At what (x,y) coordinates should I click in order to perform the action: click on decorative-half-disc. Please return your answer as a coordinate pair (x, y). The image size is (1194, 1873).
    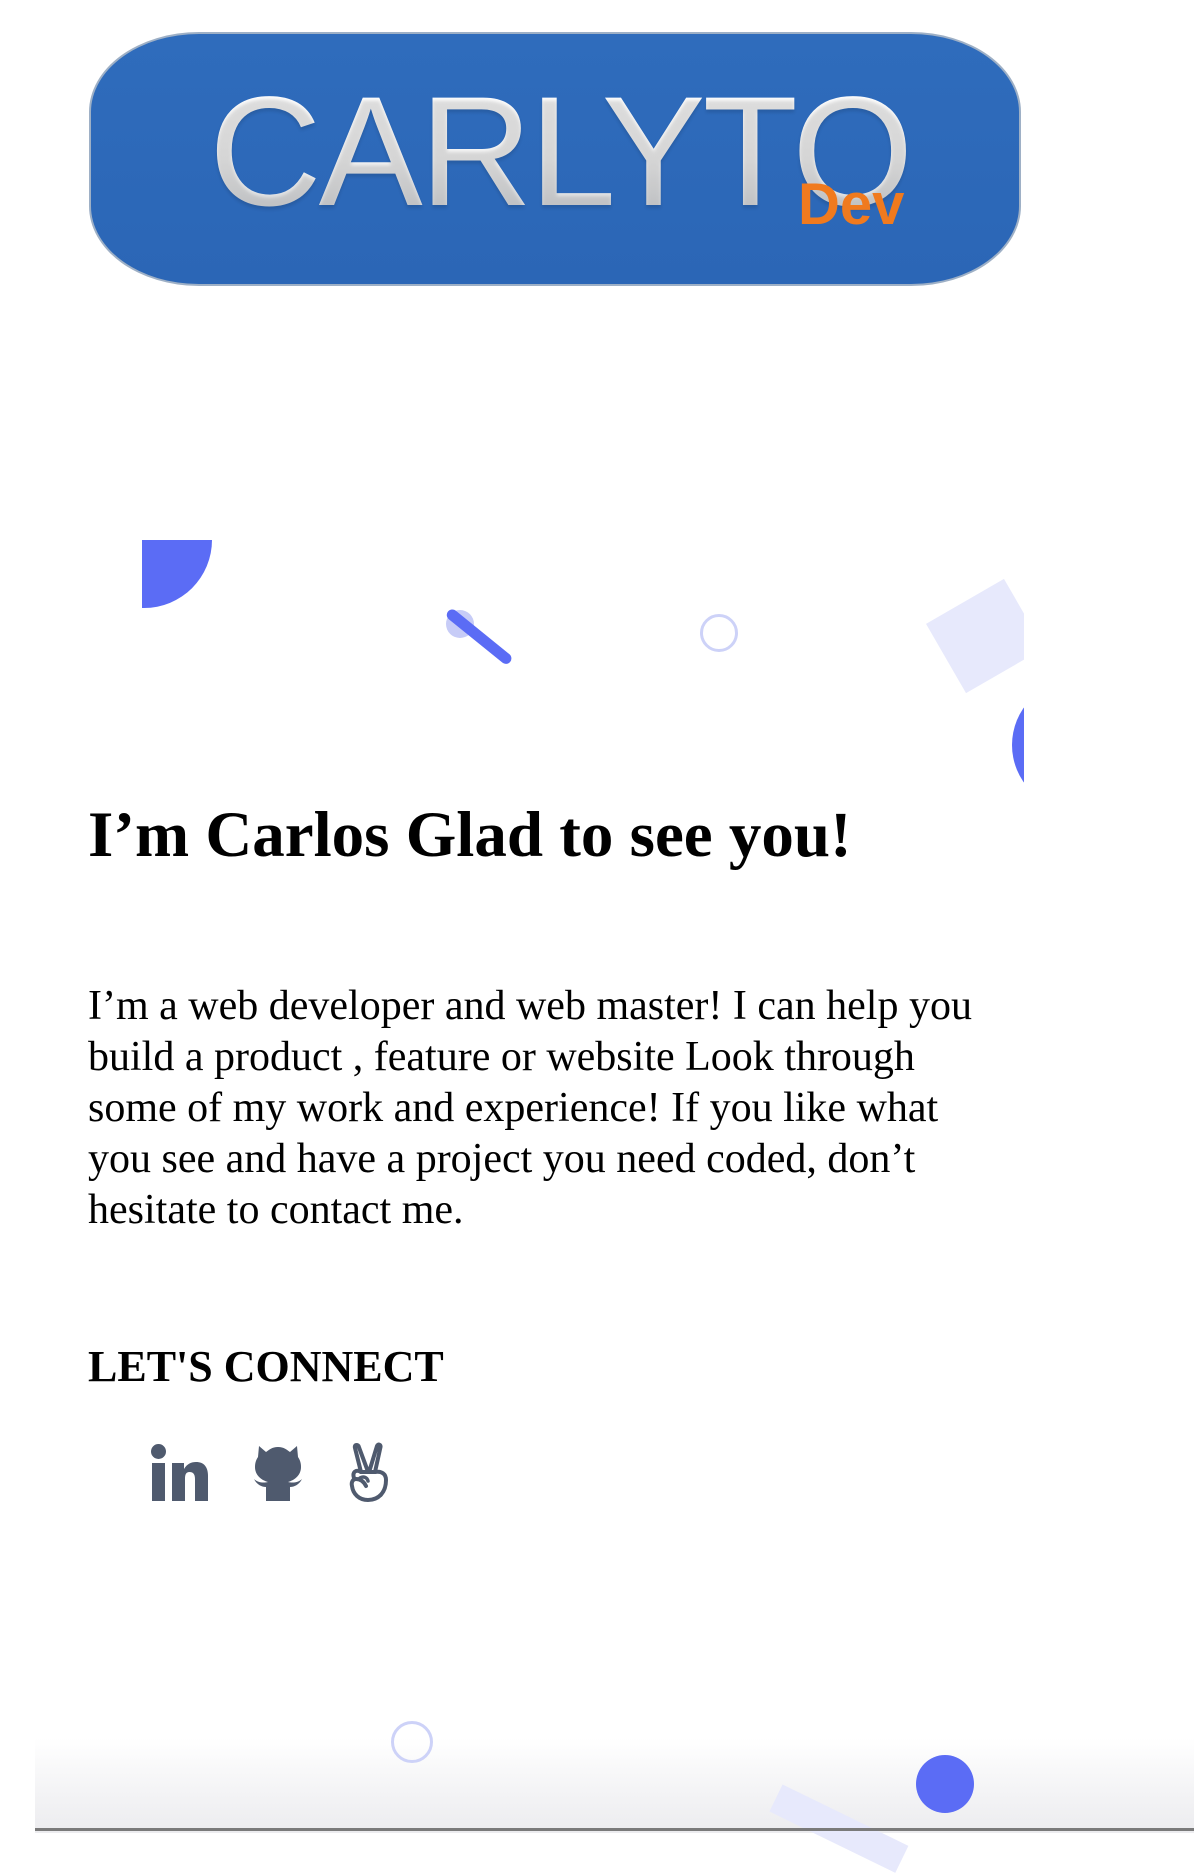
    Looking at the image, I should click on (177, 574).